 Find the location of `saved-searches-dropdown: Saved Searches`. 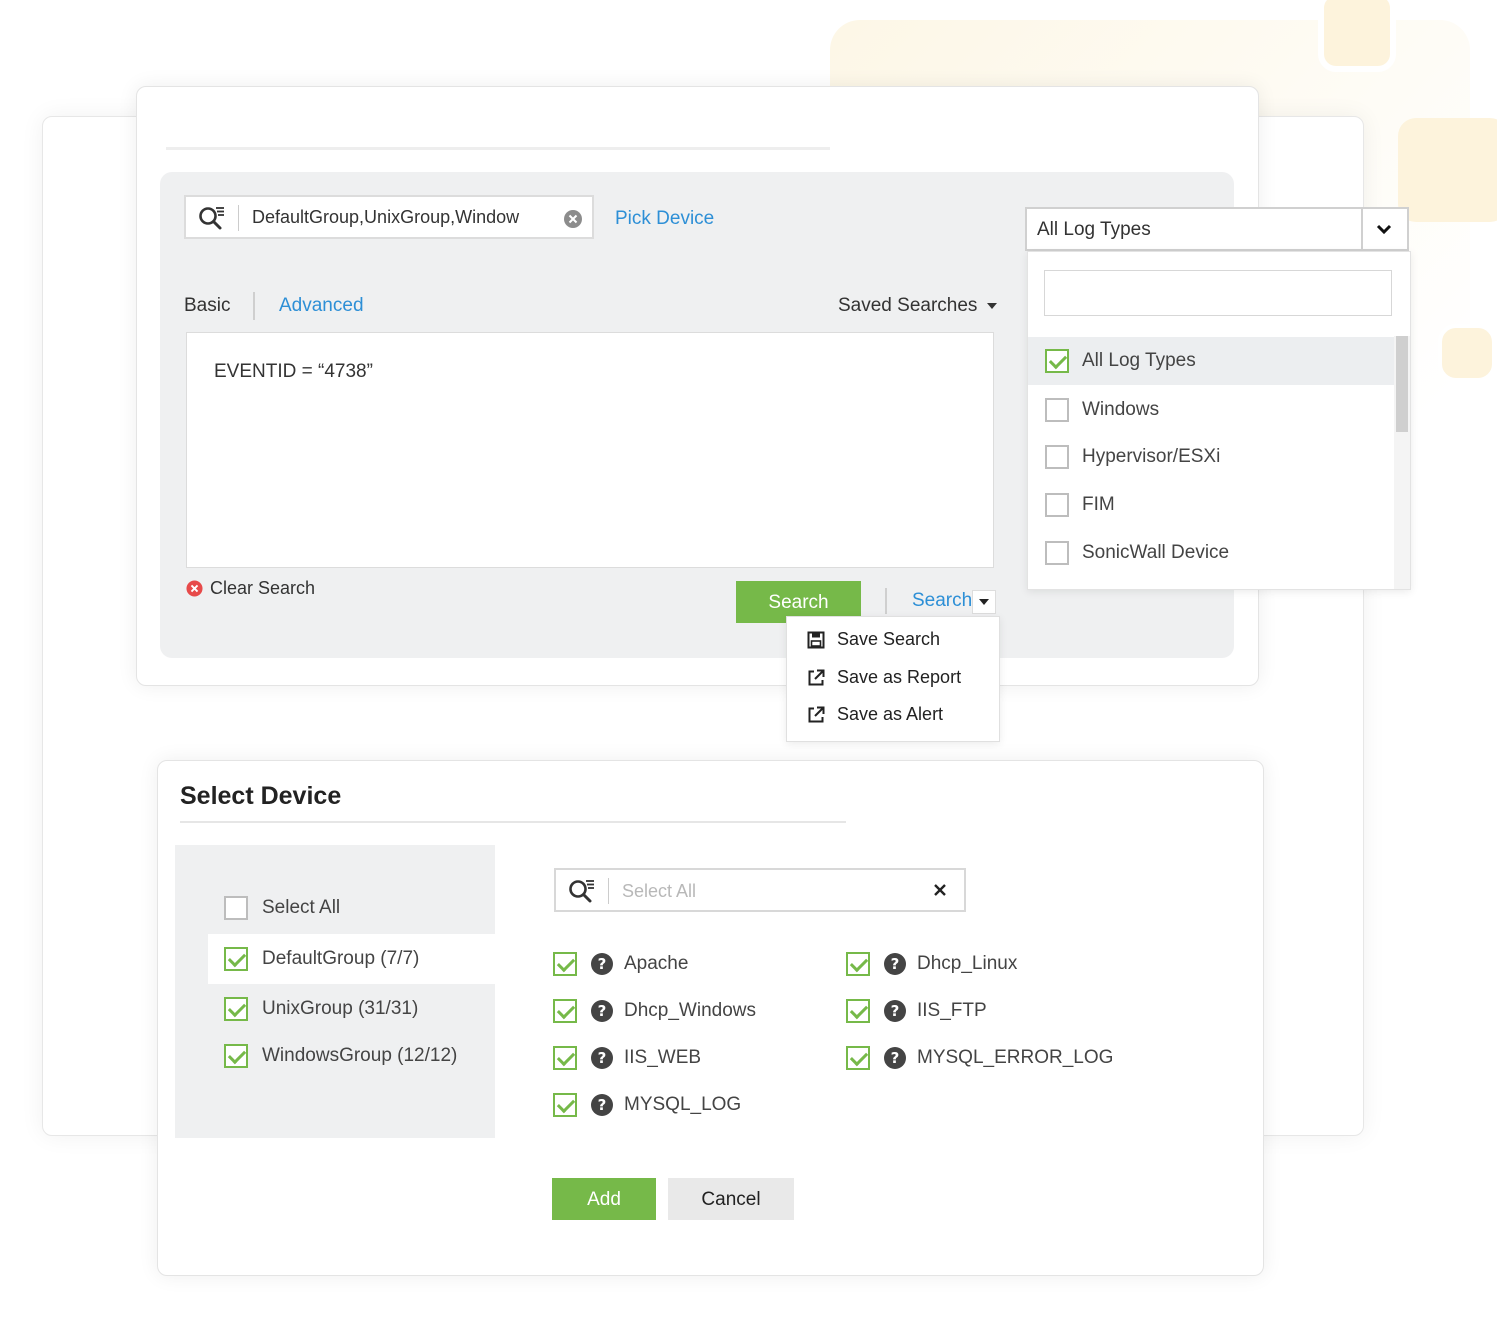

saved-searches-dropdown: Saved Searches is located at coordinates (918, 306).